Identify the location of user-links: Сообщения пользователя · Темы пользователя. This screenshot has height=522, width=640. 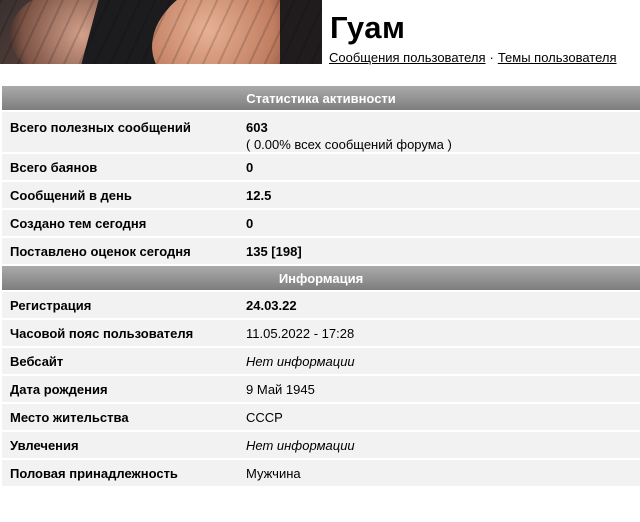
(473, 57).